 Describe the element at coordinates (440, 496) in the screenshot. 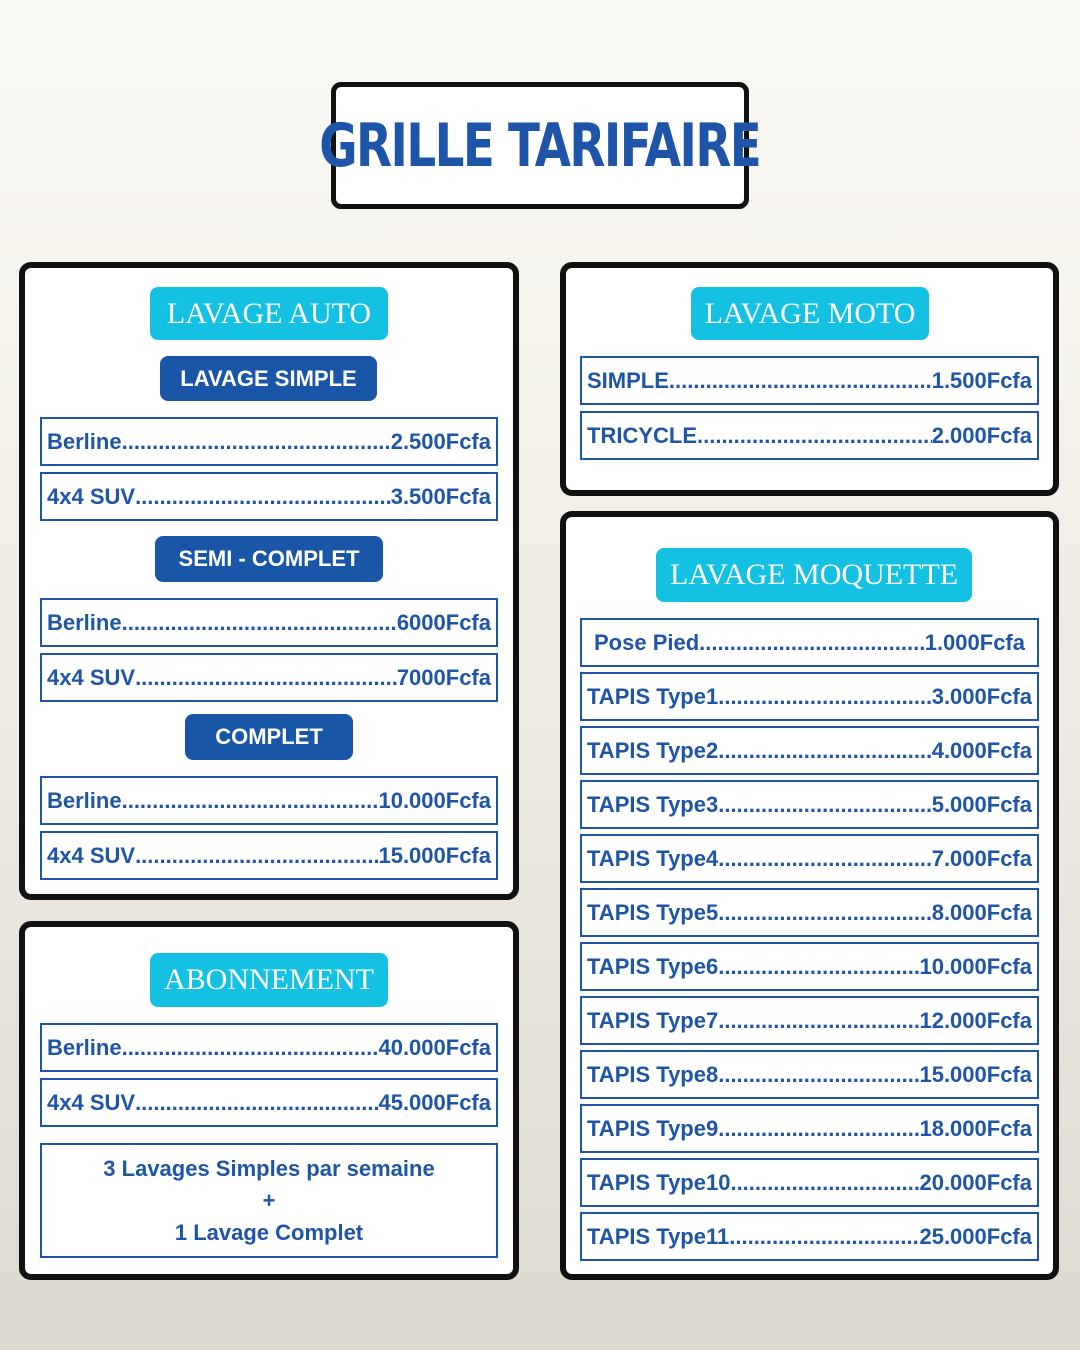

I see `item-price: 3.500Fcfa` at that location.